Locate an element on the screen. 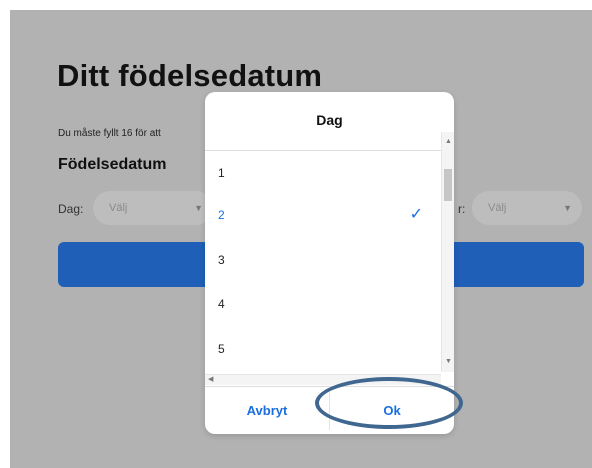 The width and height of the screenshot is (592, 468). list-item: 1 is located at coordinates (323, 174).